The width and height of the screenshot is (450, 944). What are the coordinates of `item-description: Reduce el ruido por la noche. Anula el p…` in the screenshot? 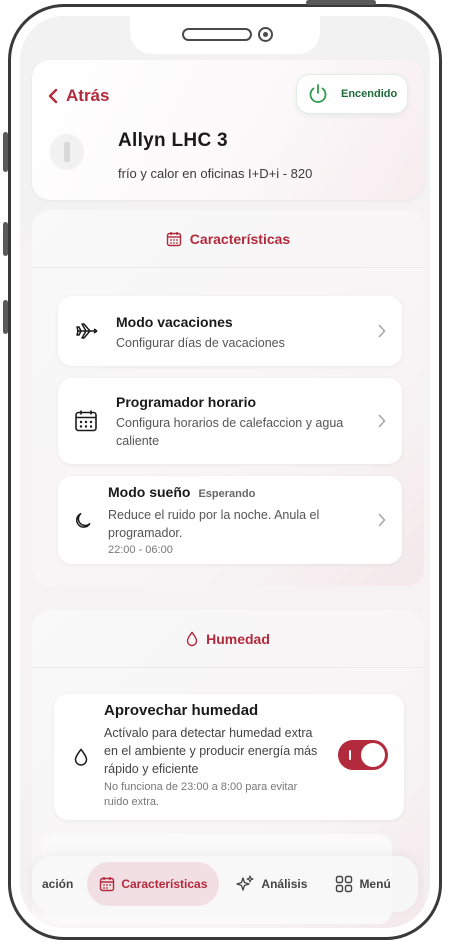 It's located at (214, 524).